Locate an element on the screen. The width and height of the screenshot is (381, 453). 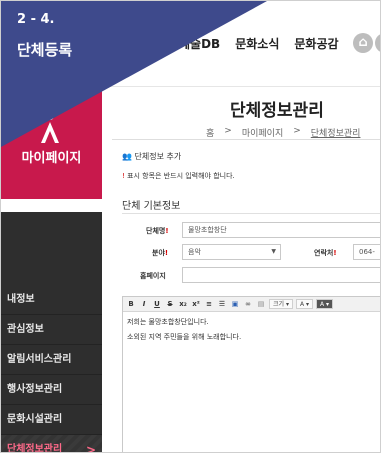
sidebar-item-interests: 관심정보 is located at coordinates (51, 330).